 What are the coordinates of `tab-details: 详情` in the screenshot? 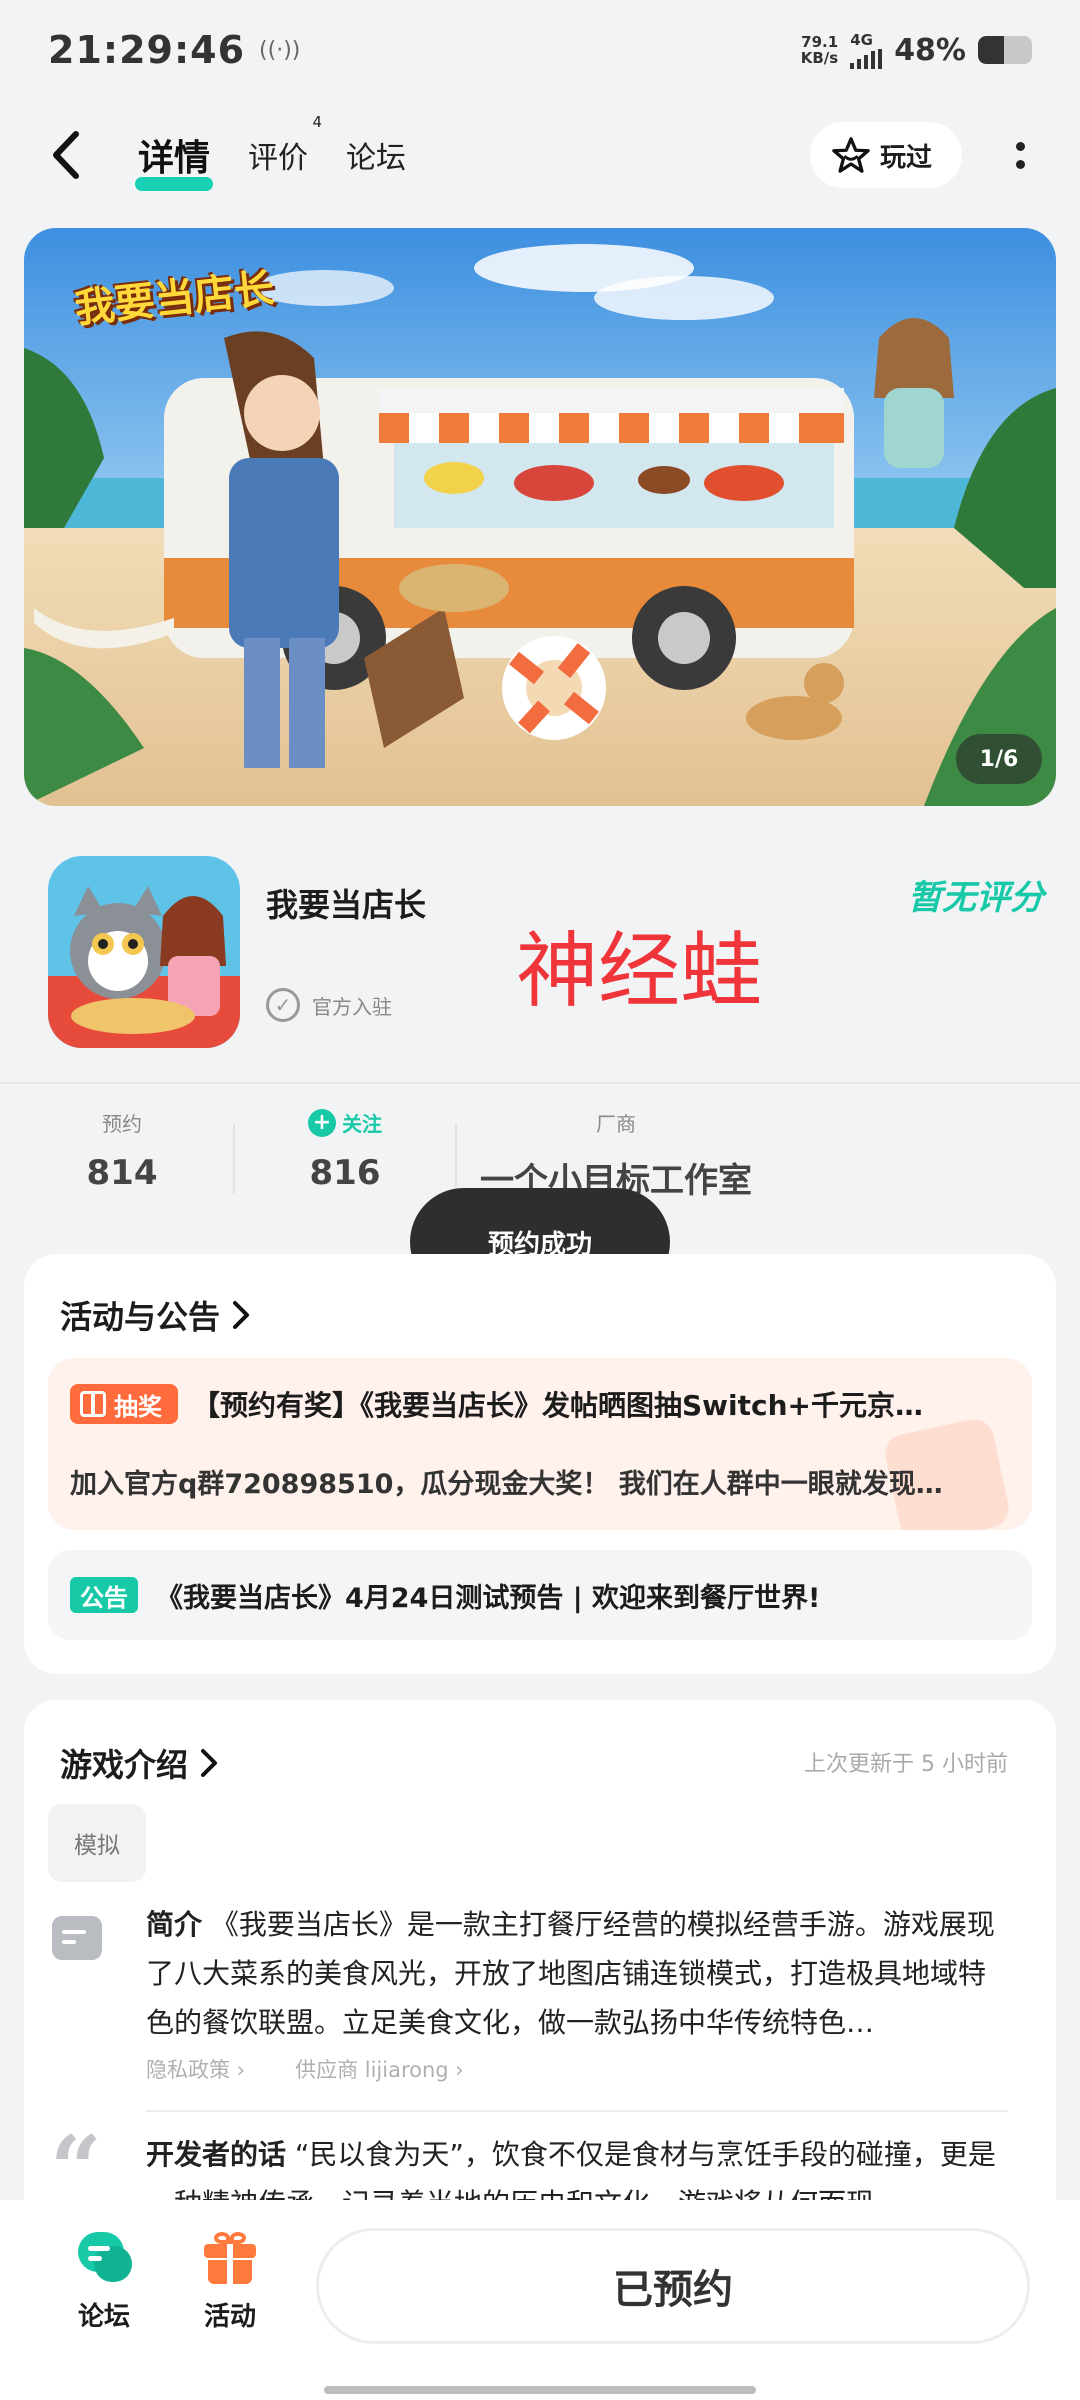 It's located at (174, 160).